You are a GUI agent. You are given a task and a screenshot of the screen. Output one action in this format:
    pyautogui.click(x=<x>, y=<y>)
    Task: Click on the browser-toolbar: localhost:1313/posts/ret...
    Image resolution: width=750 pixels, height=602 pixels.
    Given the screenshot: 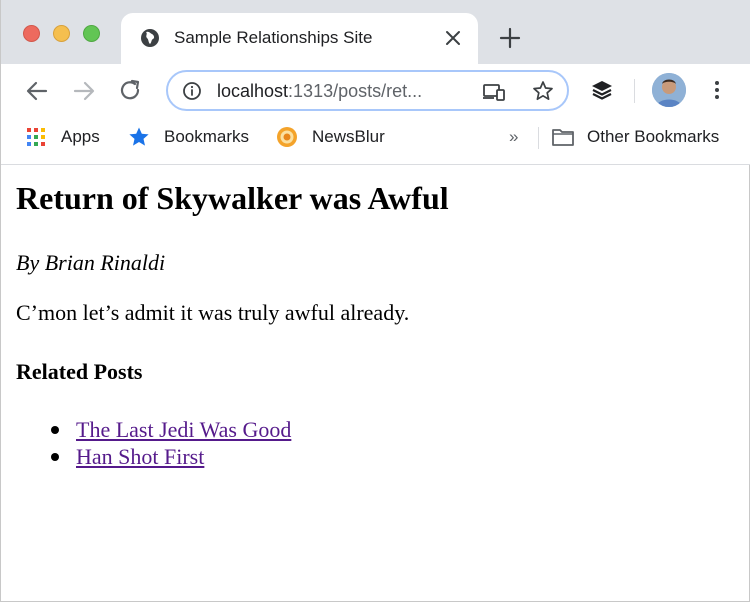 What is the action you would take?
    pyautogui.click(x=375, y=90)
    